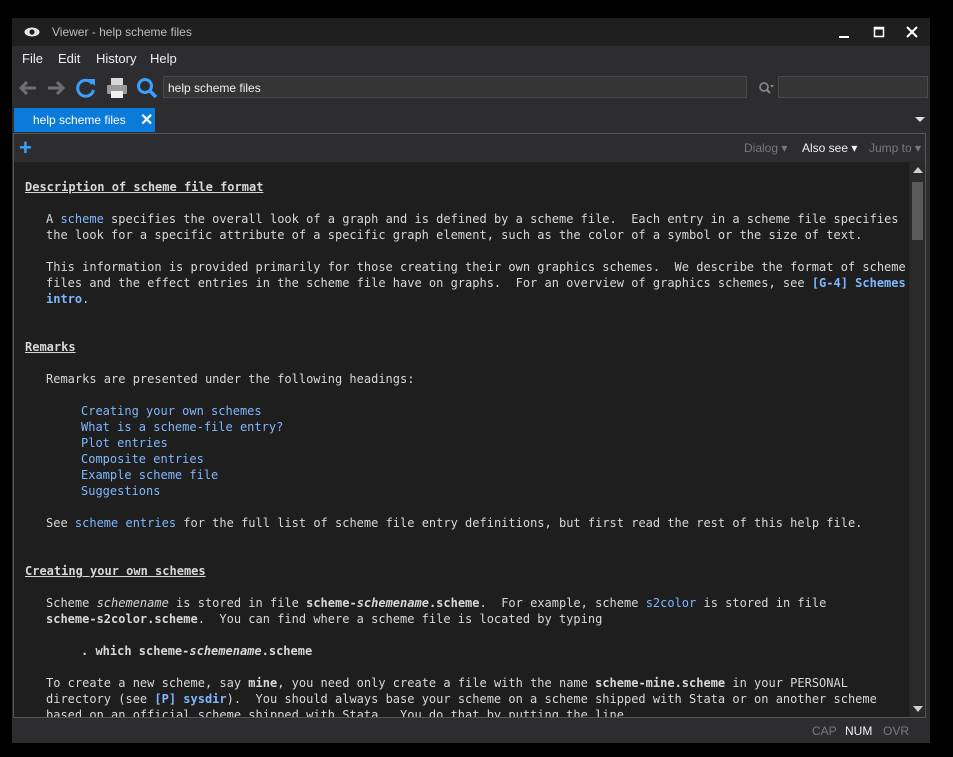  What do you see at coordinates (79, 120) in the screenshot?
I see `tab-label: help scheme files` at bounding box center [79, 120].